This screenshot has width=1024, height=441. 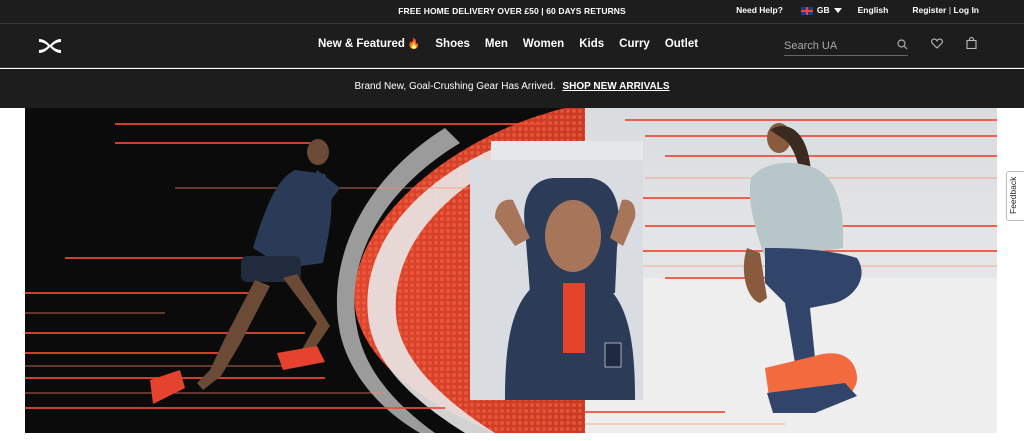 What do you see at coordinates (496, 44) in the screenshot?
I see `nav-men: Men` at bounding box center [496, 44].